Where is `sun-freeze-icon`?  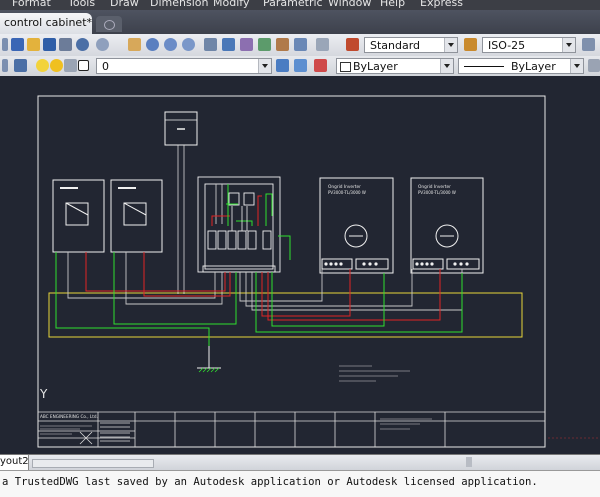 sun-freeze-icon is located at coordinates (56, 65).